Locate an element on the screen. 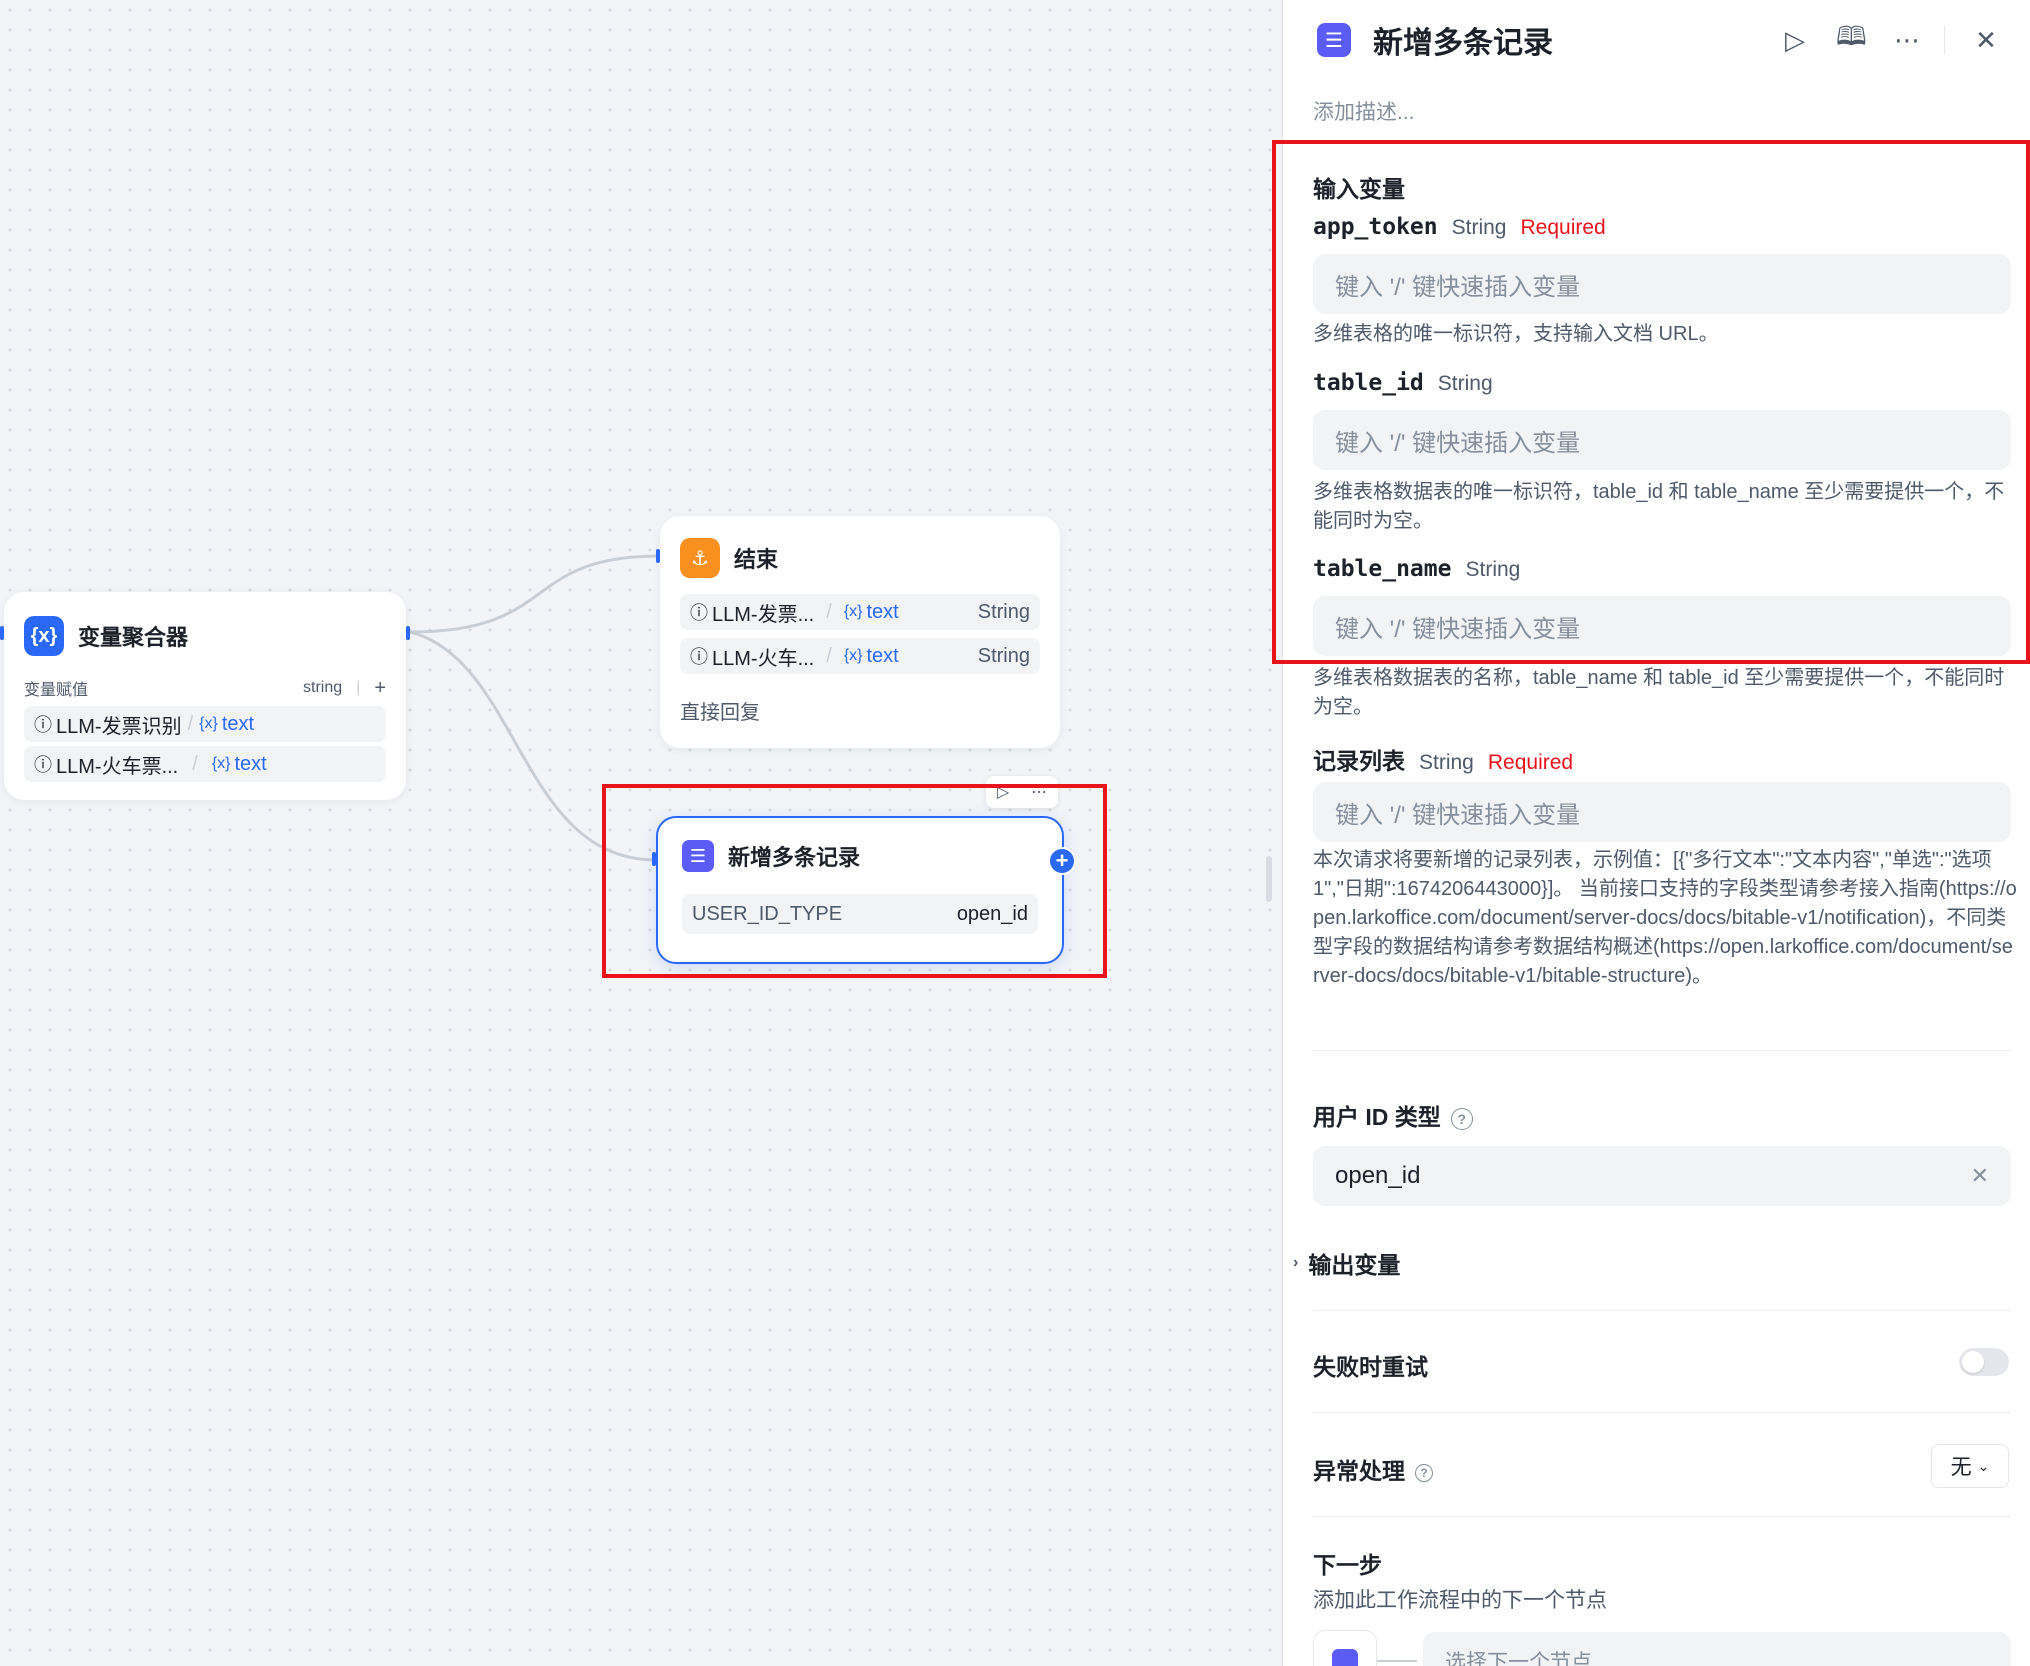  param-help: 多维表格的唯一标识符，支持输入文档 URL。 is located at coordinates (1516, 334).